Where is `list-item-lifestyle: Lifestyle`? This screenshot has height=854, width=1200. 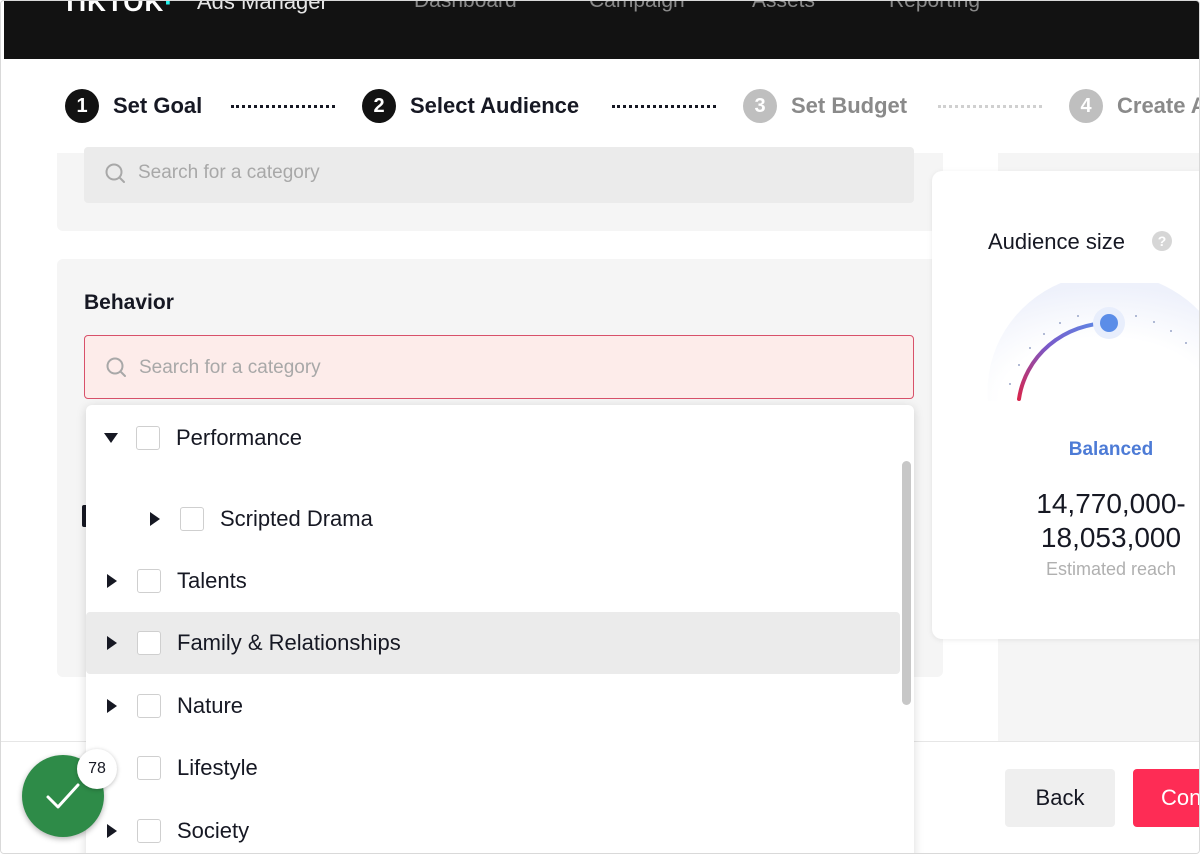 list-item-lifestyle: Lifestyle is located at coordinates (493, 768).